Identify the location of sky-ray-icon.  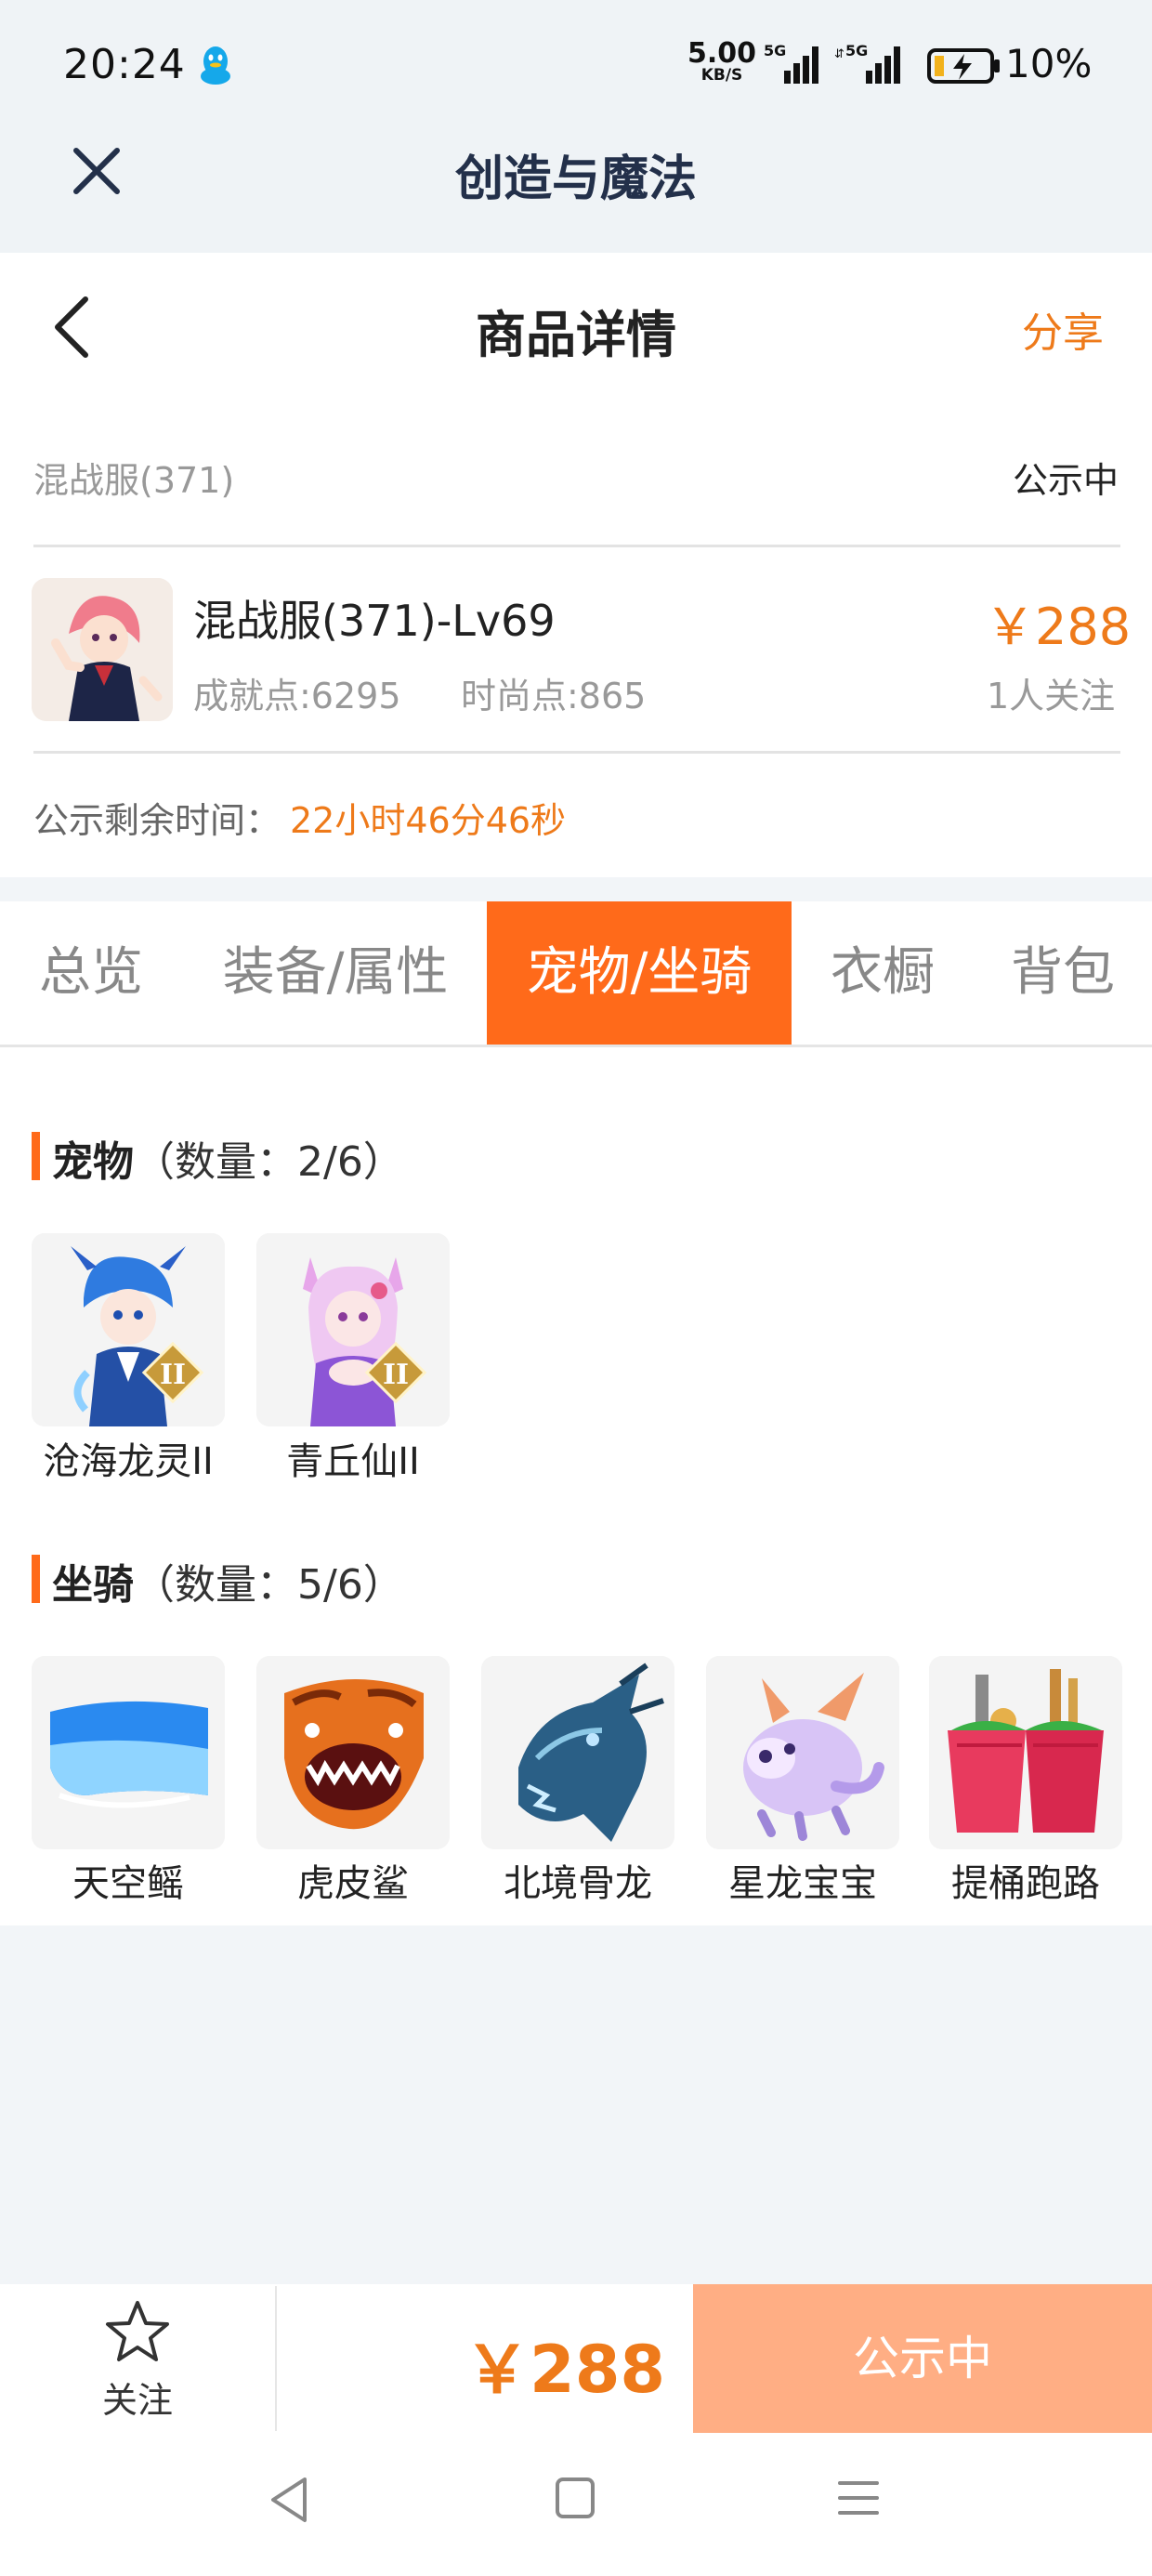
(128, 1752).